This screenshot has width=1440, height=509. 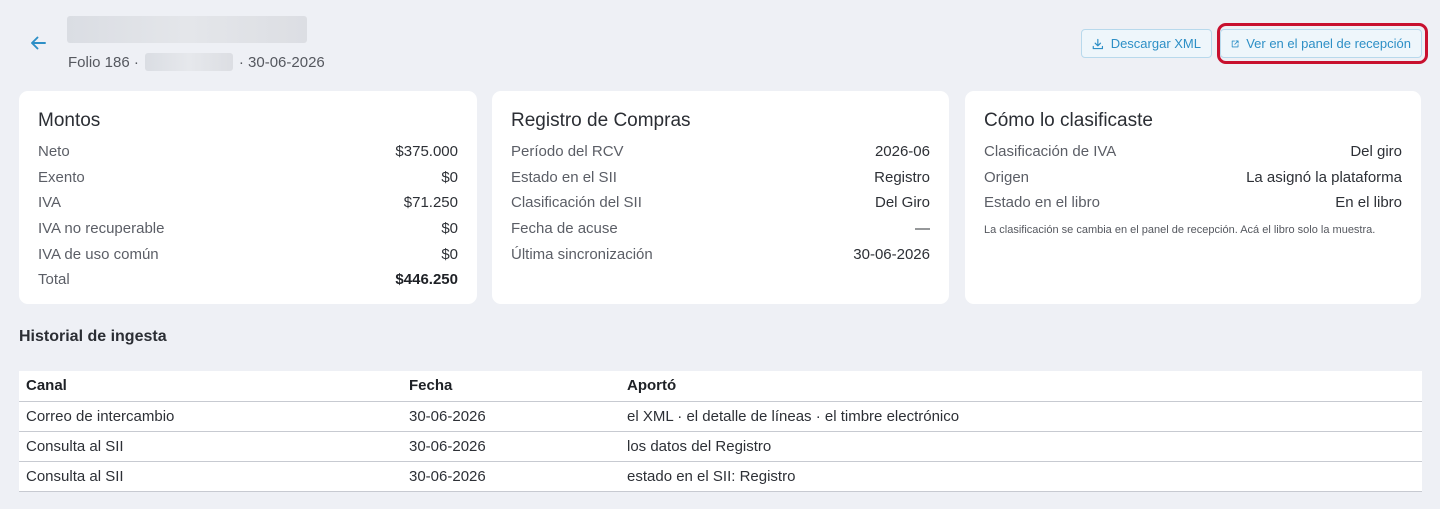 I want to click on registro-label: Fecha de acuse, so click(x=564, y=229).